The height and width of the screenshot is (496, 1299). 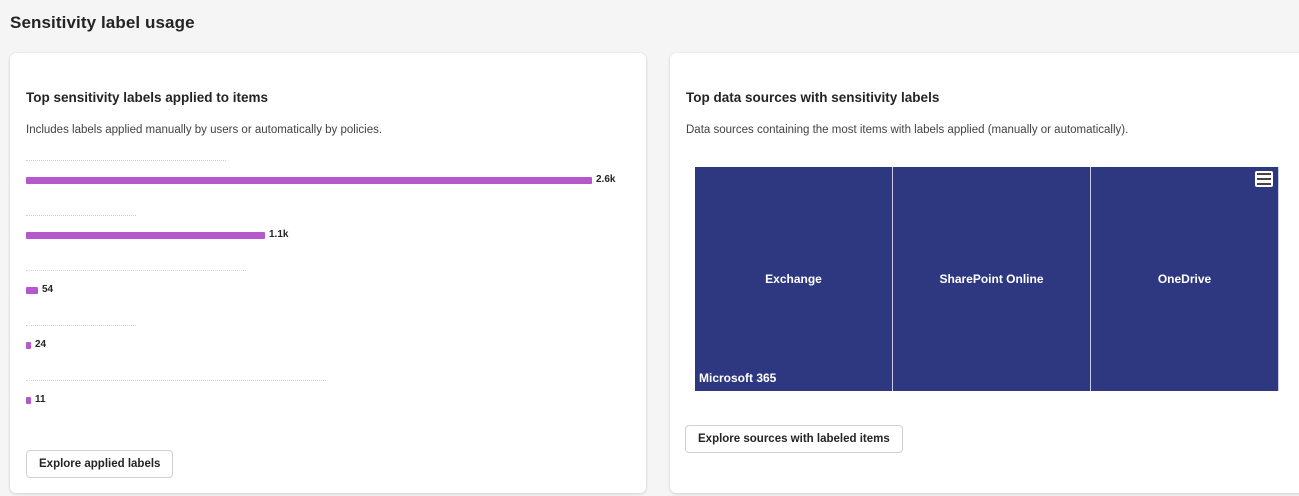 I want to click on bar-value: 1.1k, so click(x=279, y=234).